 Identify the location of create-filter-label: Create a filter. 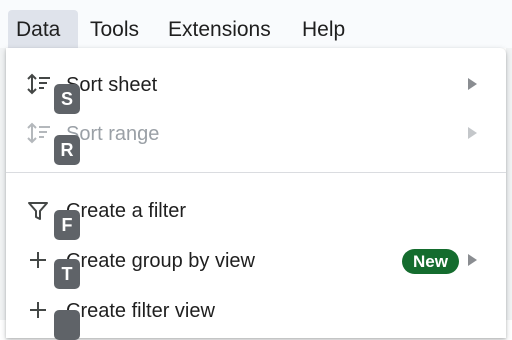
(126, 211).